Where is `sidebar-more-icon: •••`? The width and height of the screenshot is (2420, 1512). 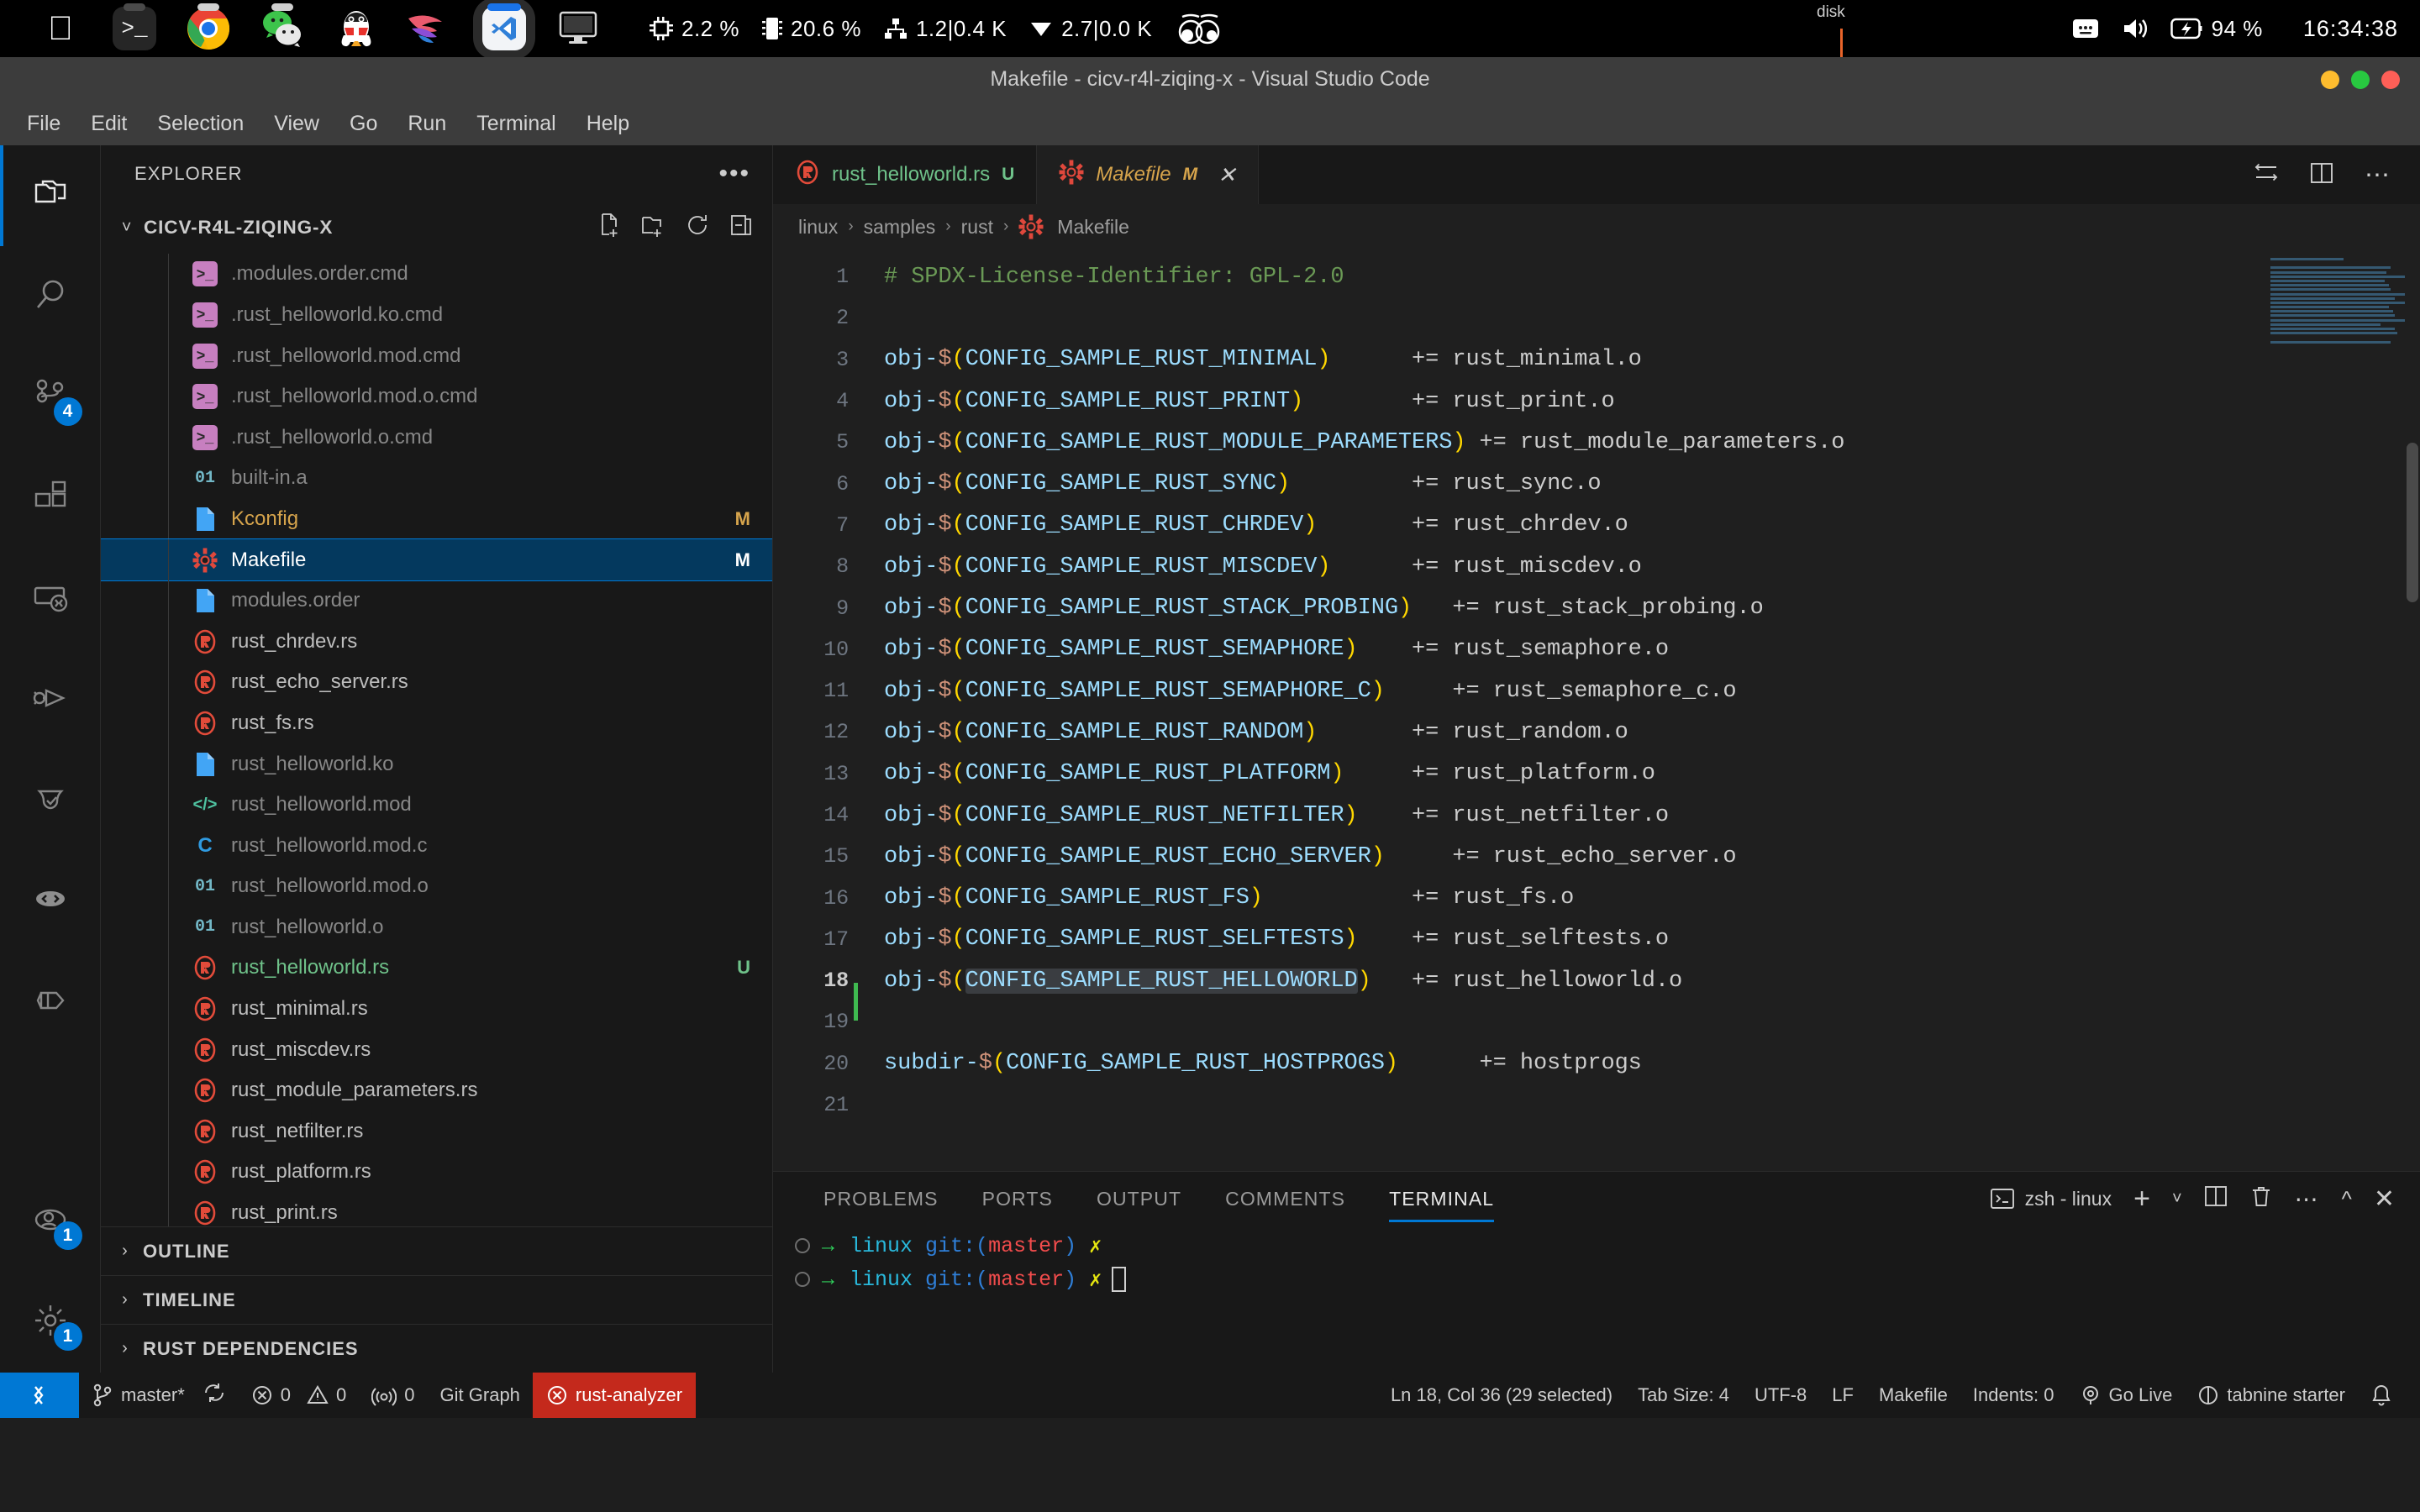
sidebar-more-icon: ••• is located at coordinates (734, 174).